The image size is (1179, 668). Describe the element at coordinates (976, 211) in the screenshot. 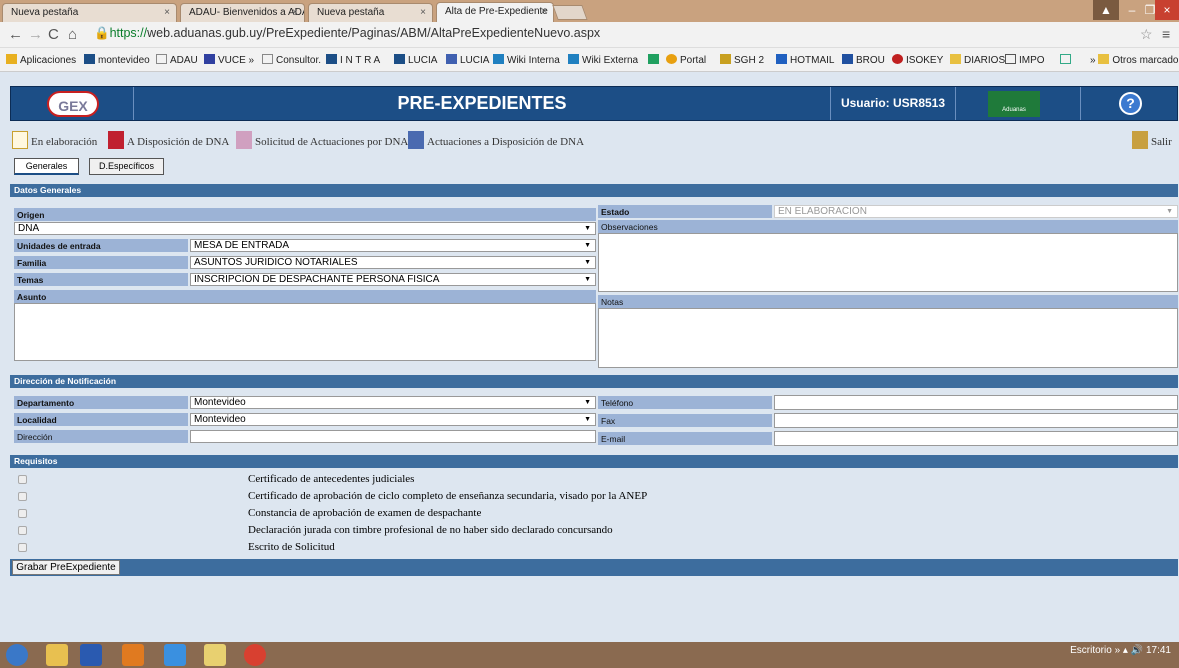

I see `estado-select: EN ELABORACION ▼` at that location.